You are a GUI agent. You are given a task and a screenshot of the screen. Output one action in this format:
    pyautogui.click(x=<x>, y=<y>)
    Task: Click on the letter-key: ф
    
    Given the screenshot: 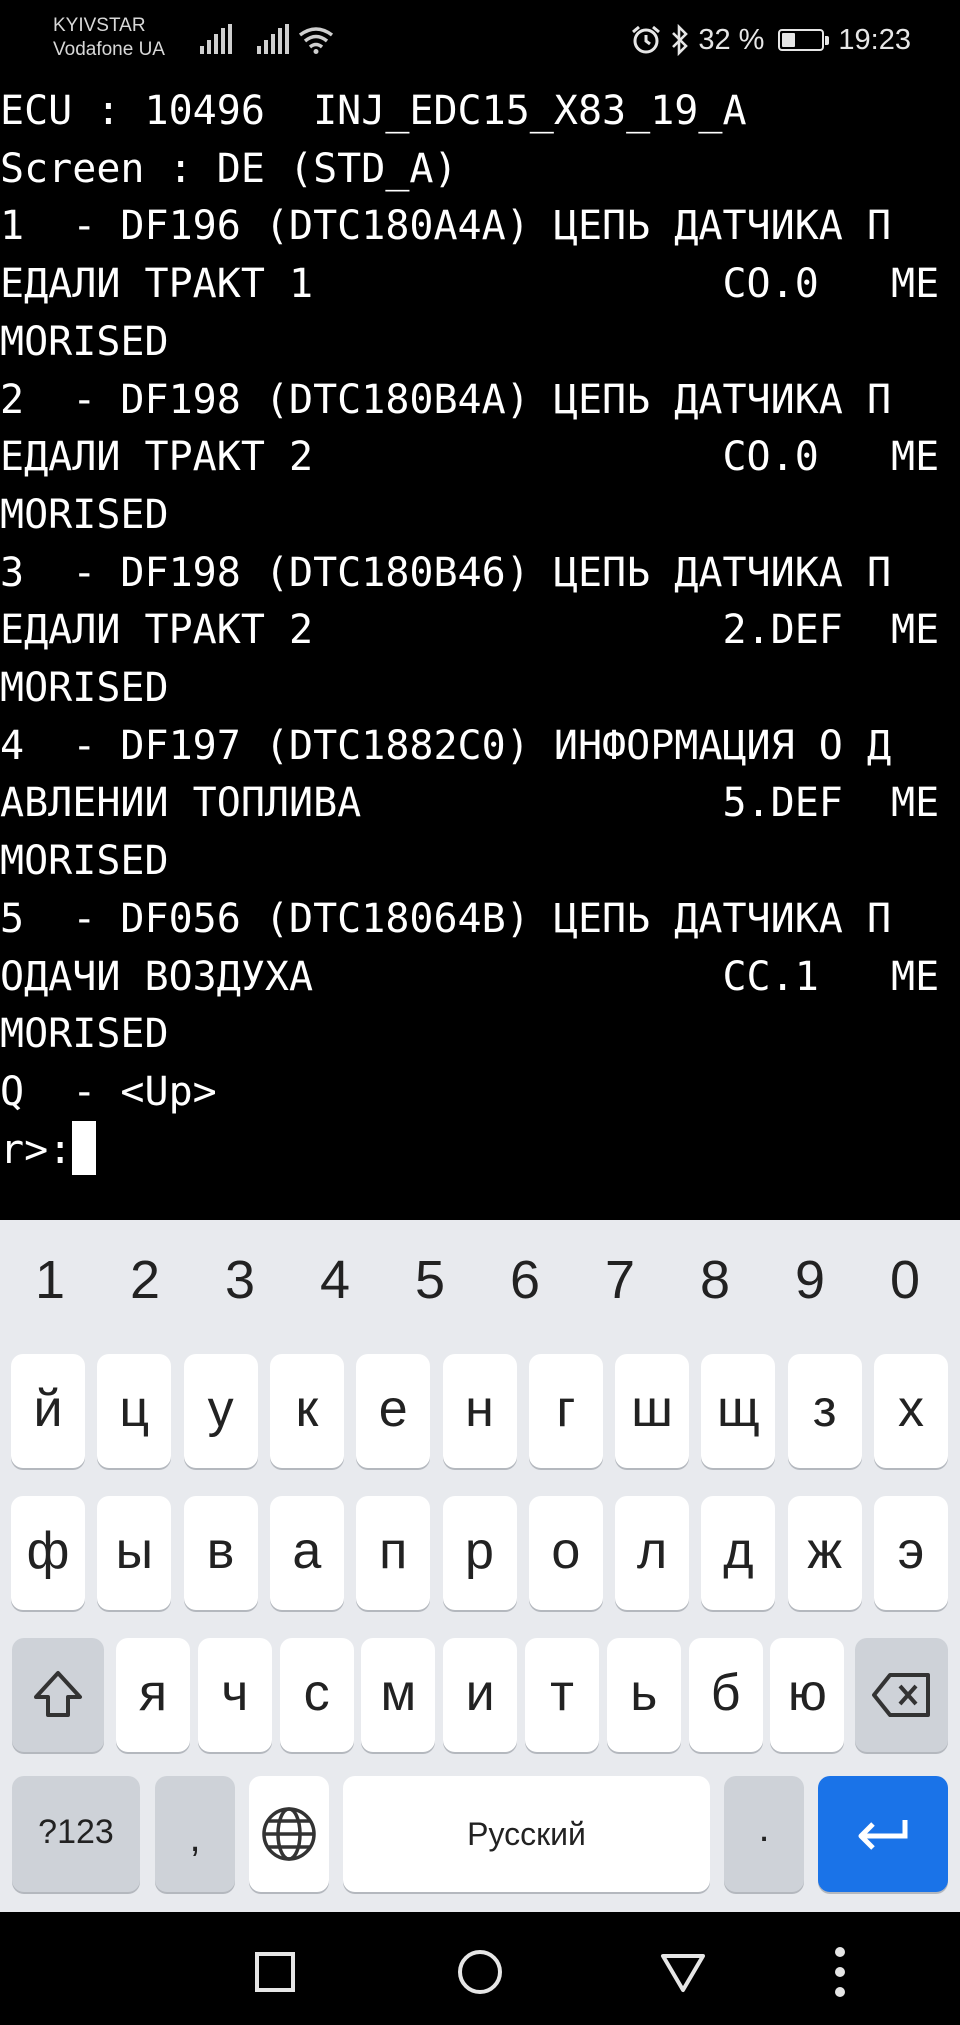 What is the action you would take?
    pyautogui.click(x=48, y=1553)
    